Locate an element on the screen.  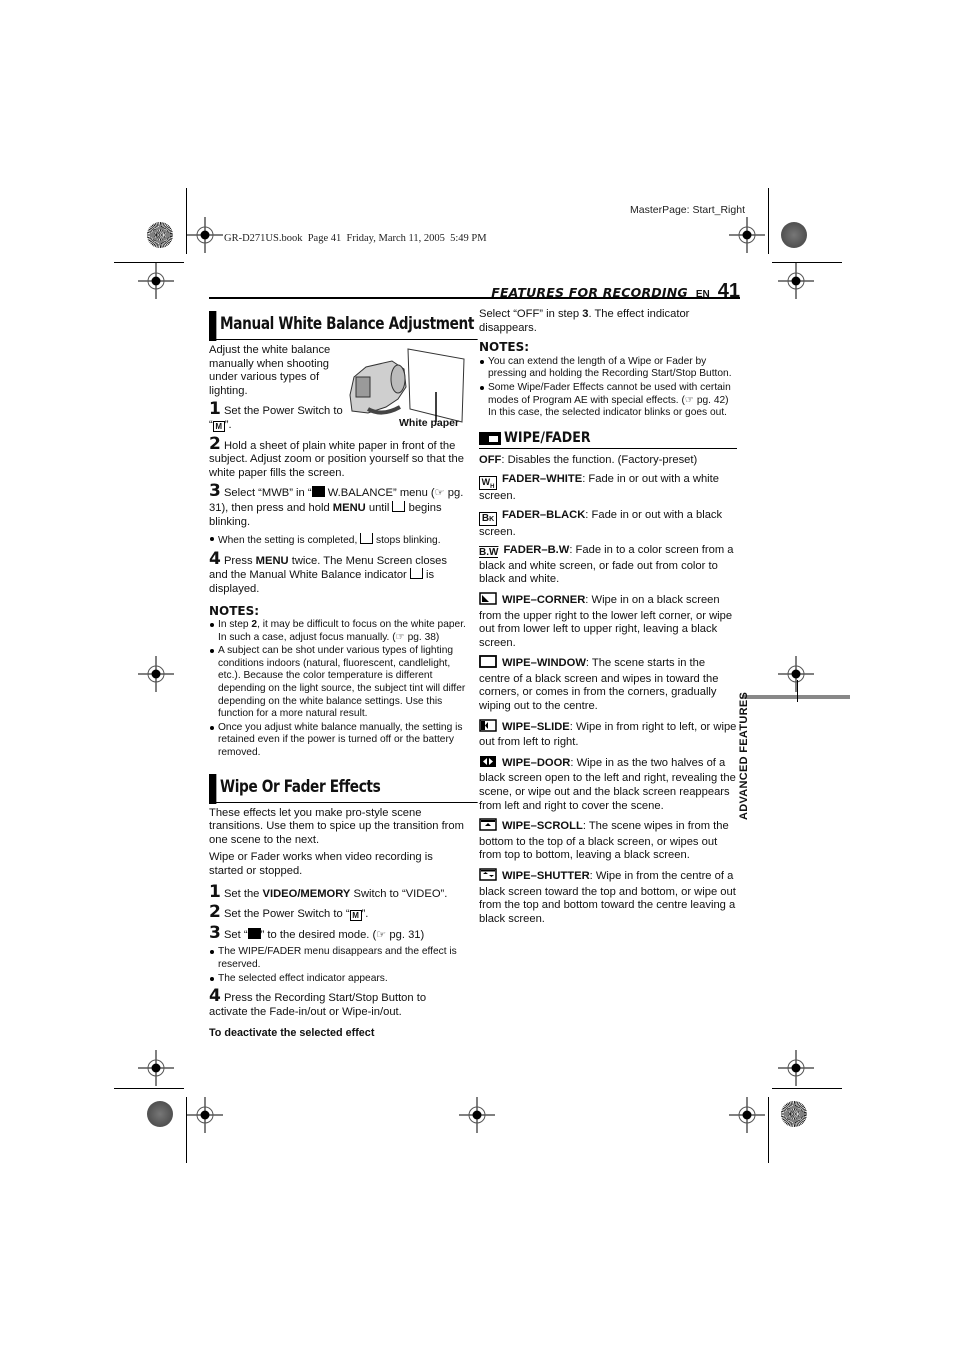
fader-bw-icon: B.W is located at coordinates (489, 553).